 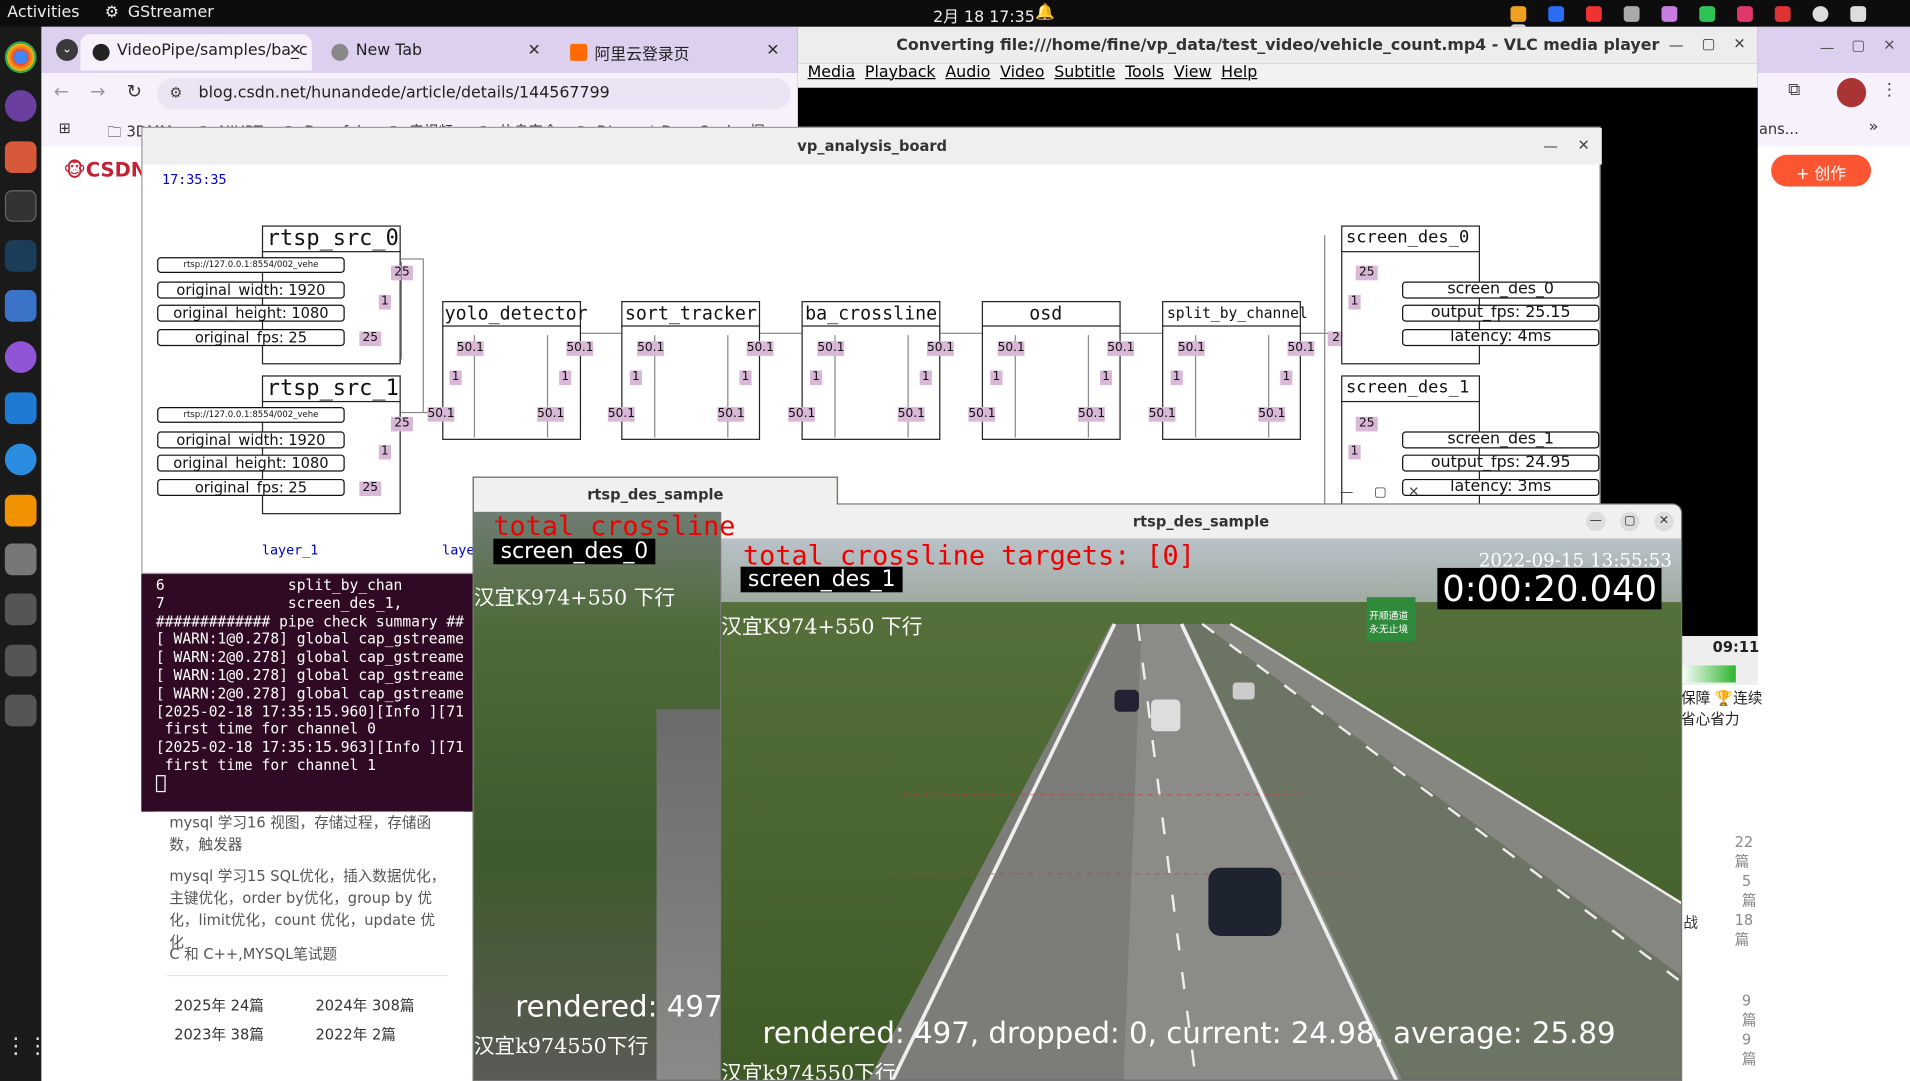 What do you see at coordinates (101, 52) in the screenshot?
I see `github-icon` at bounding box center [101, 52].